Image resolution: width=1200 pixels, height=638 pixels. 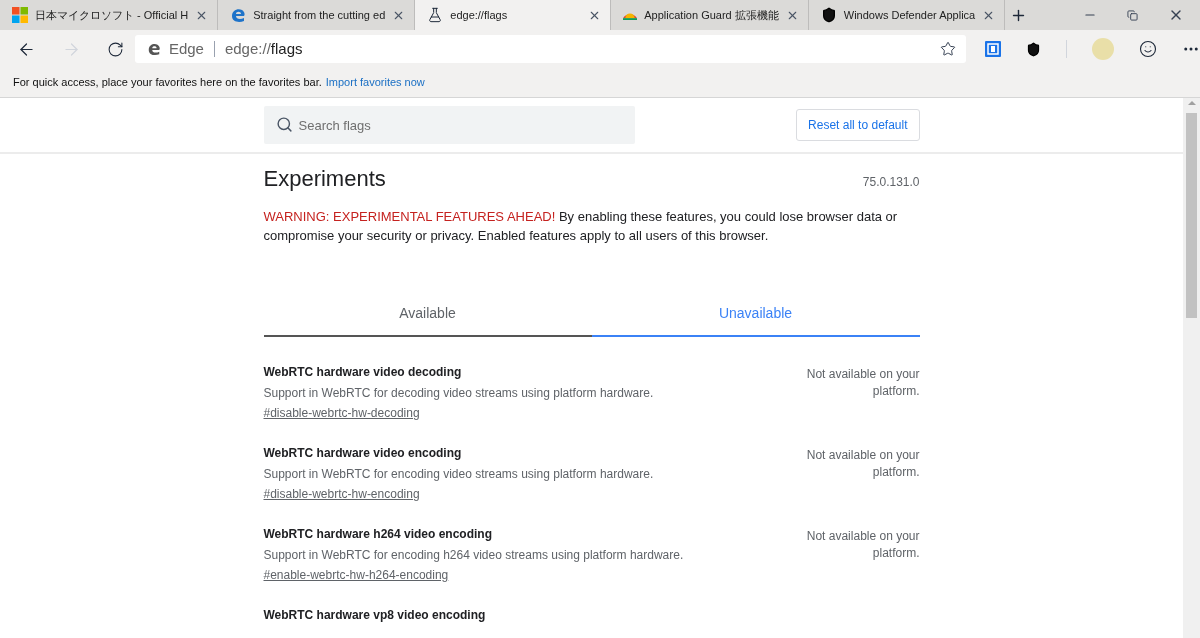 I want to click on url-text: edge://flags, so click(x=263, y=48).